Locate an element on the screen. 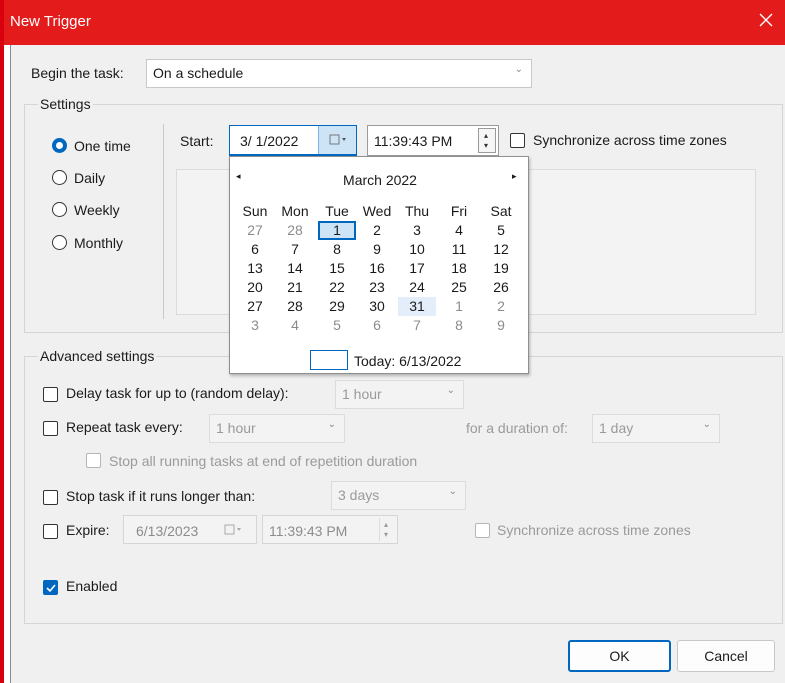 This screenshot has width=785, height=683. enabled-label: Enabled is located at coordinates (92, 586).